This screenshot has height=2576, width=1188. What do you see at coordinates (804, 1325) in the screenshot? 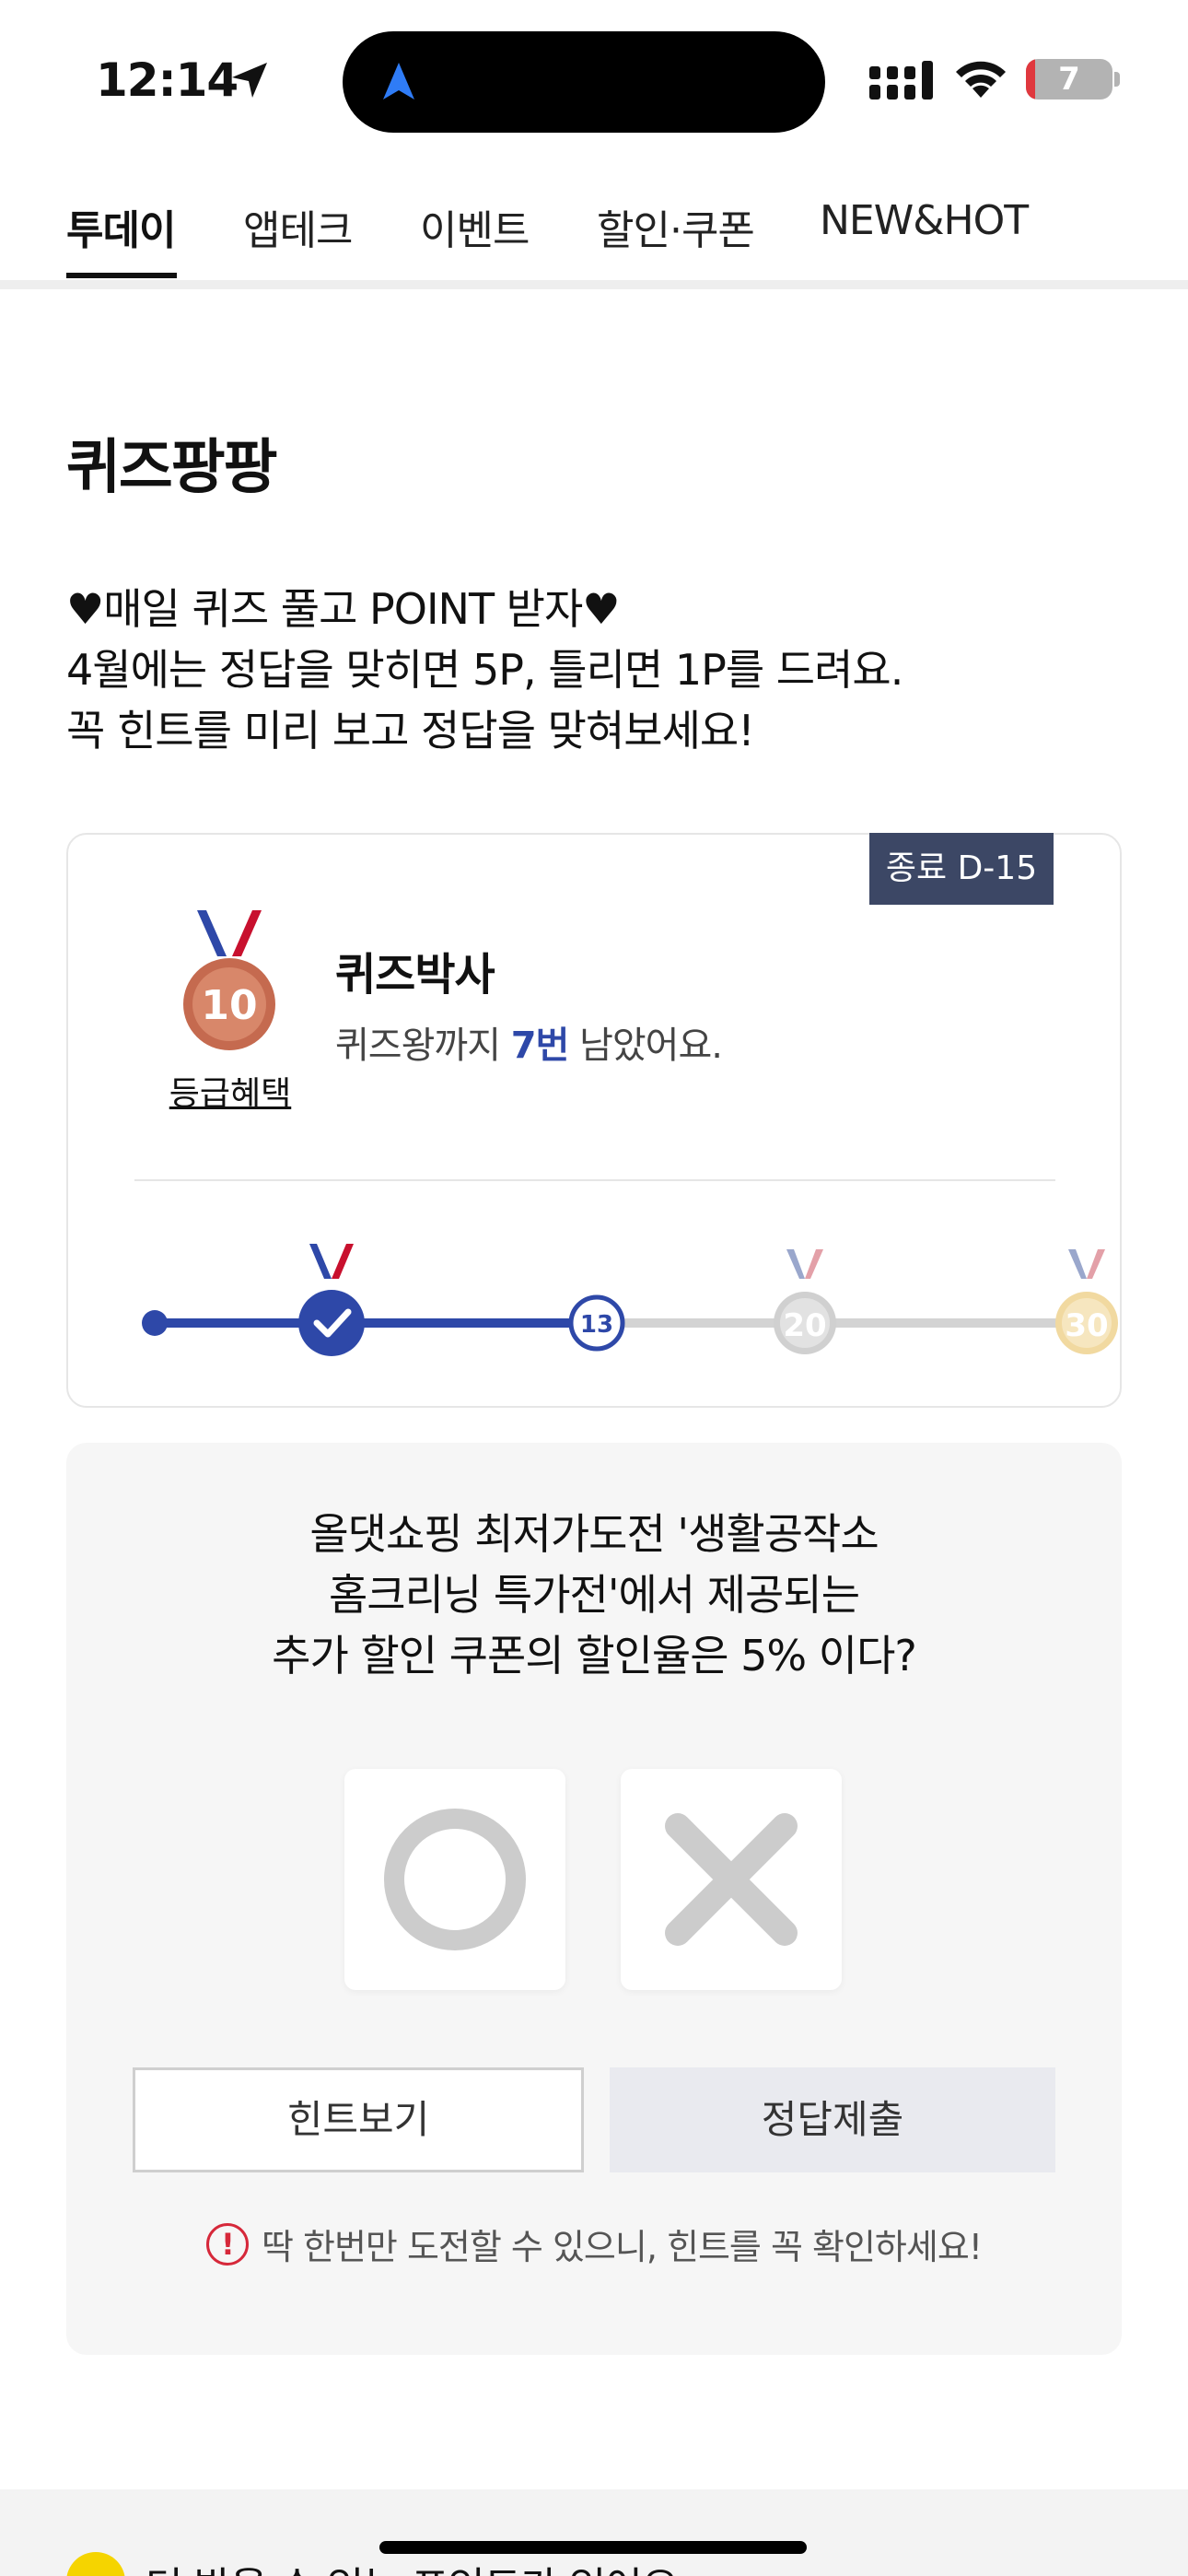
I see `milestone-20-label: 20` at bounding box center [804, 1325].